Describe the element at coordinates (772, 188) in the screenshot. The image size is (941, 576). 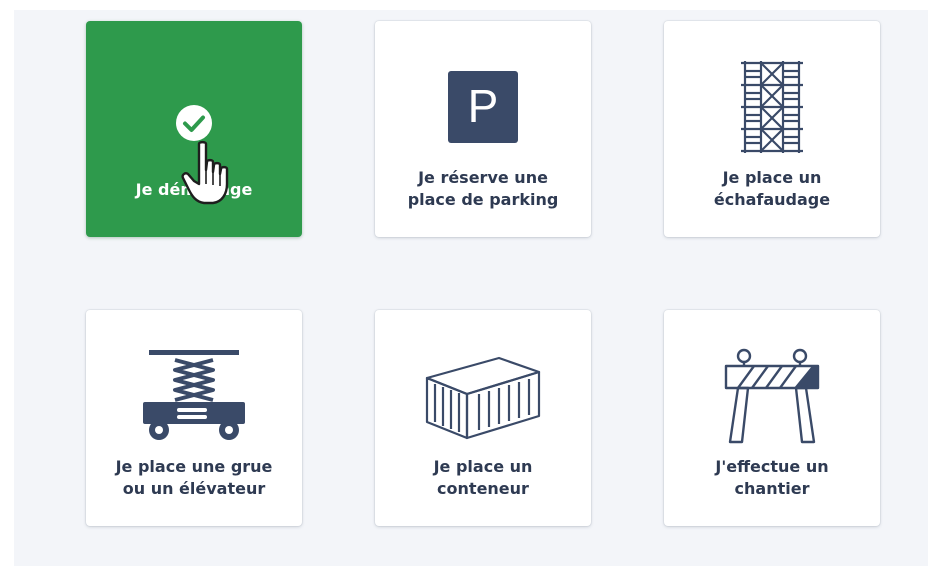
I see `card-scaffolding-label: Je place un échafaudage` at that location.